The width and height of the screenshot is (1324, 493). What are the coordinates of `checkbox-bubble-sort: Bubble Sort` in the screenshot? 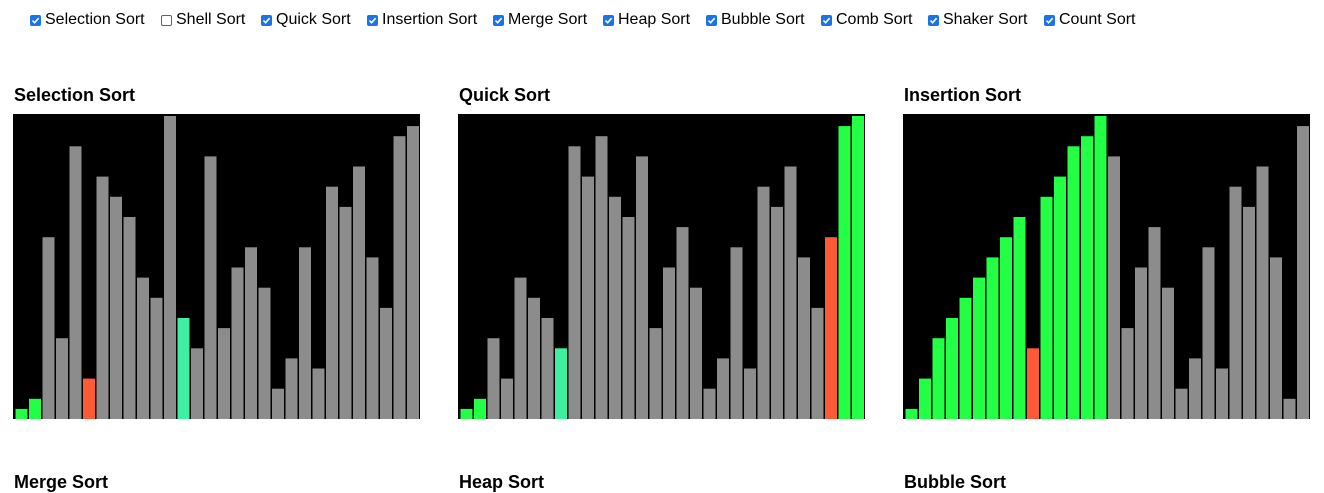 It's located at (755, 20).